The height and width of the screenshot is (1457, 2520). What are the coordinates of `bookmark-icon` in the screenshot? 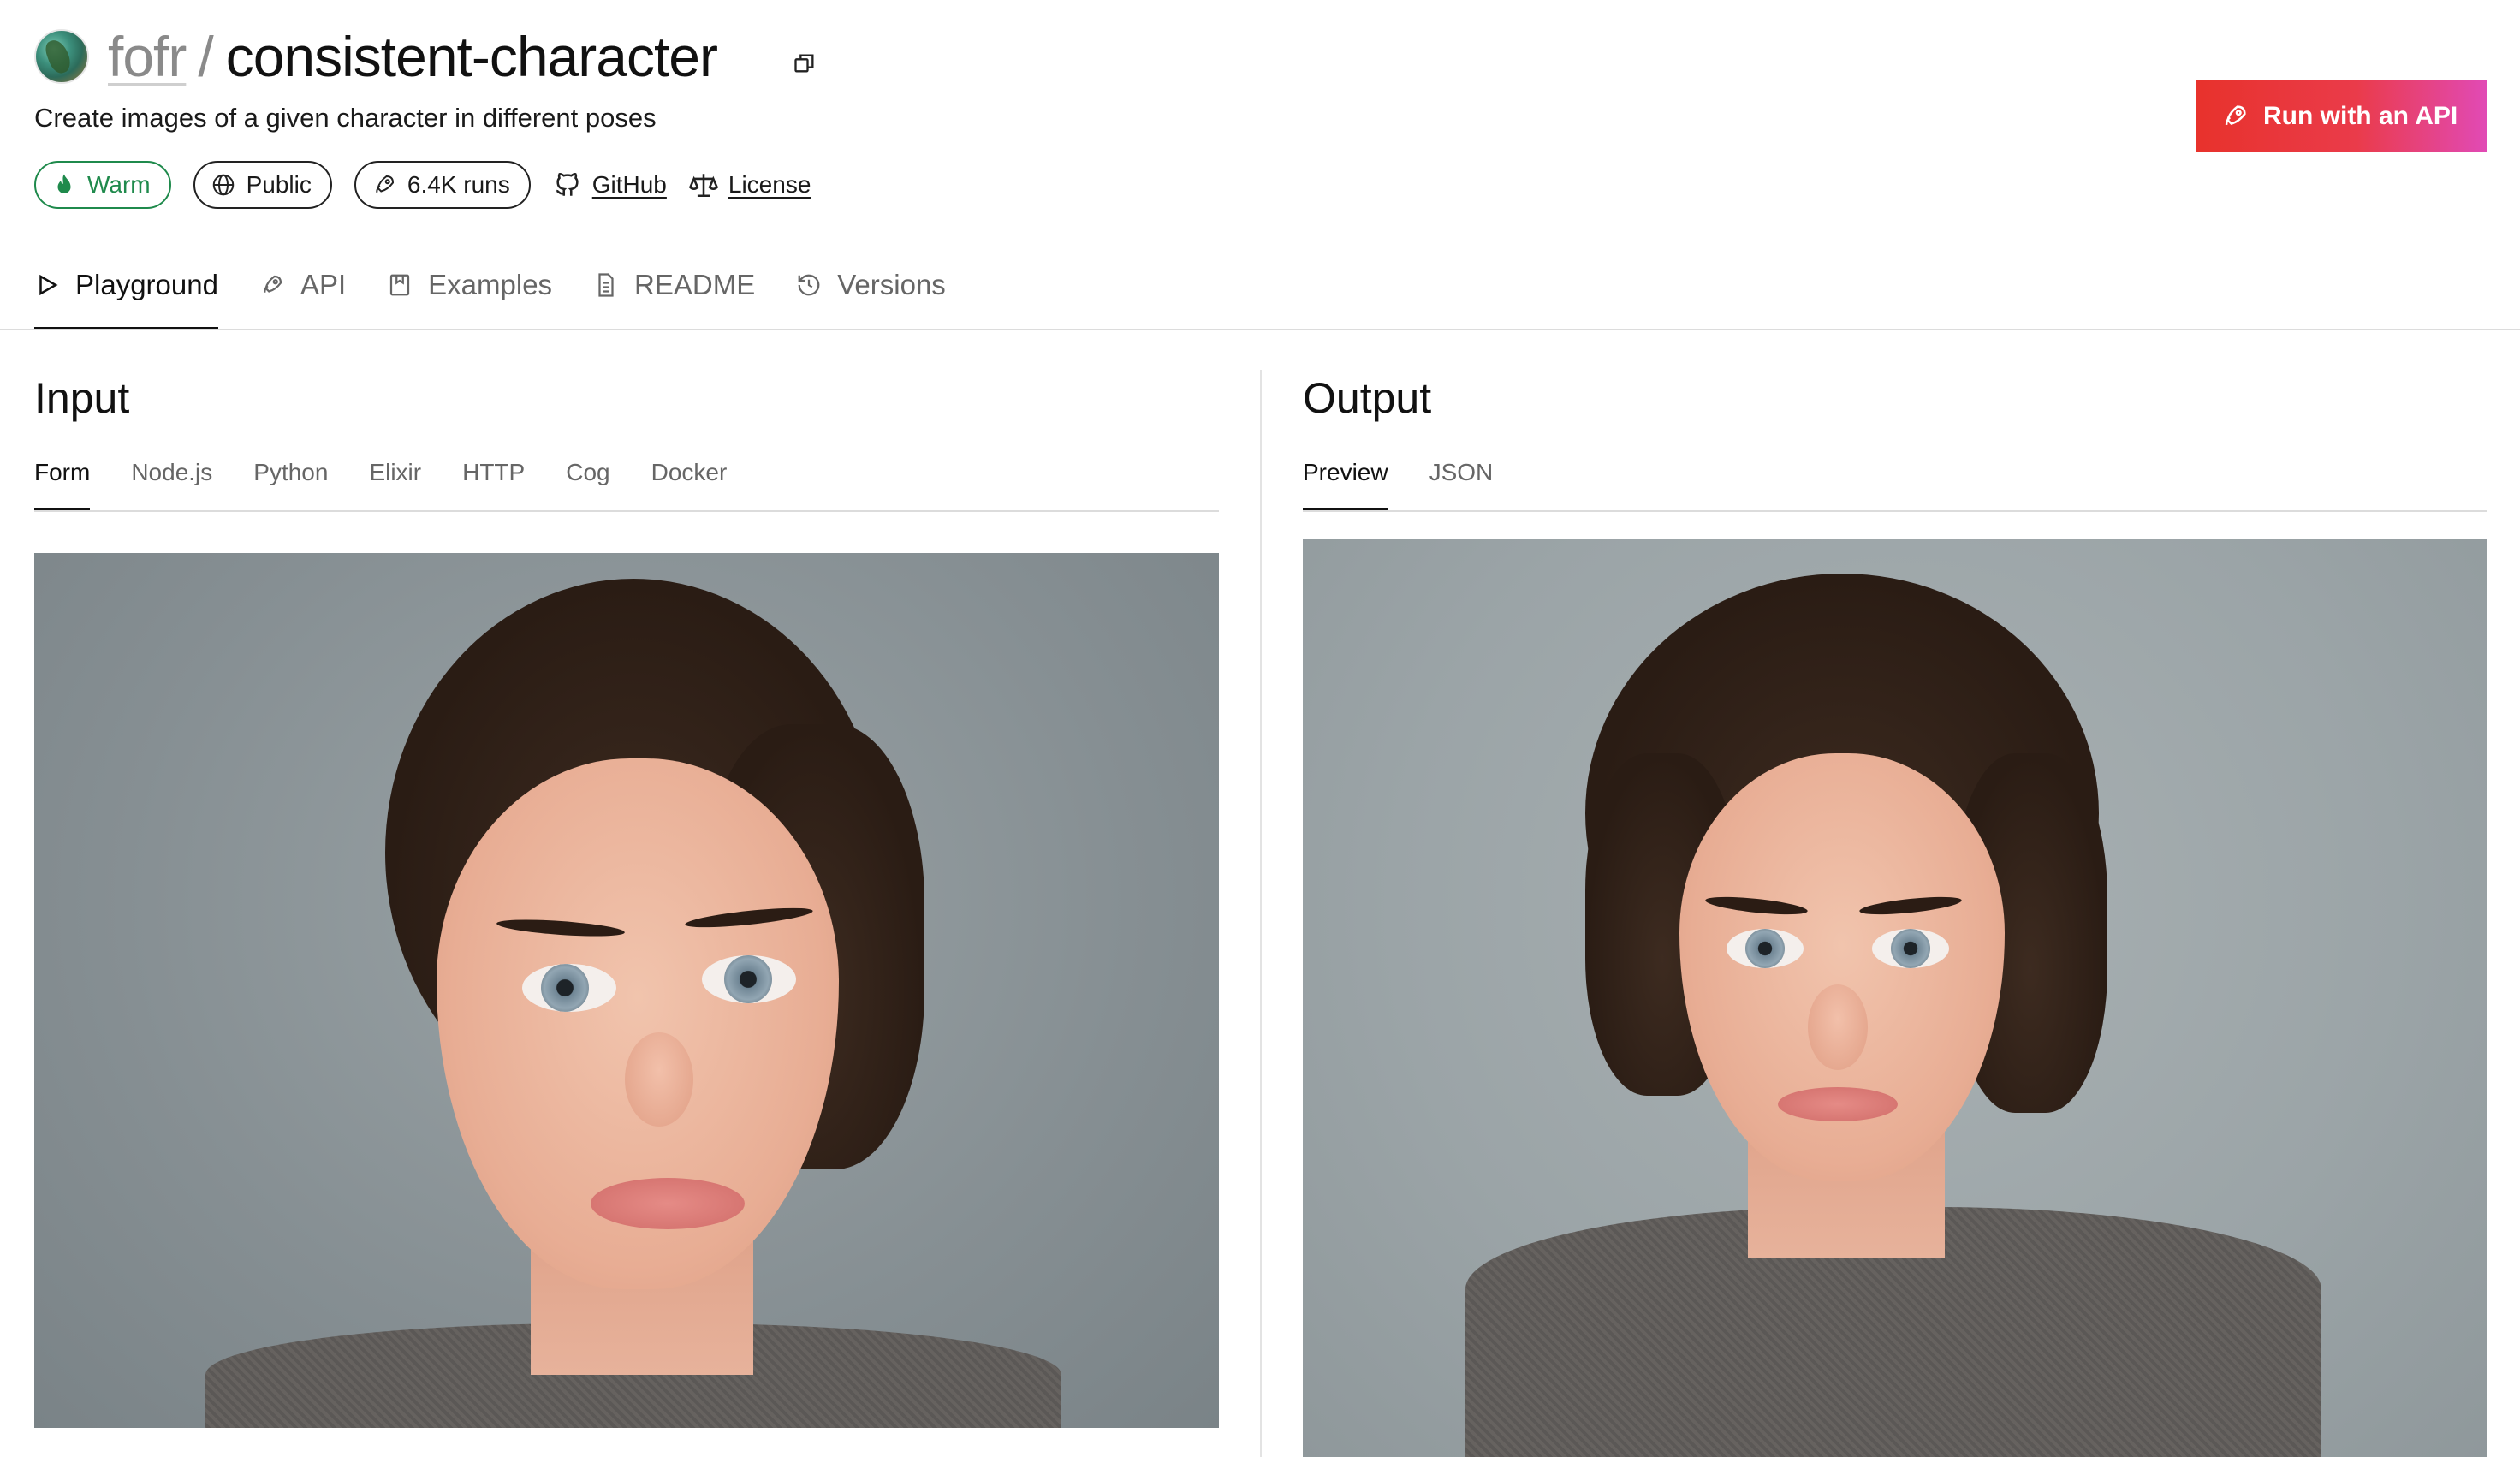 It's located at (400, 285).